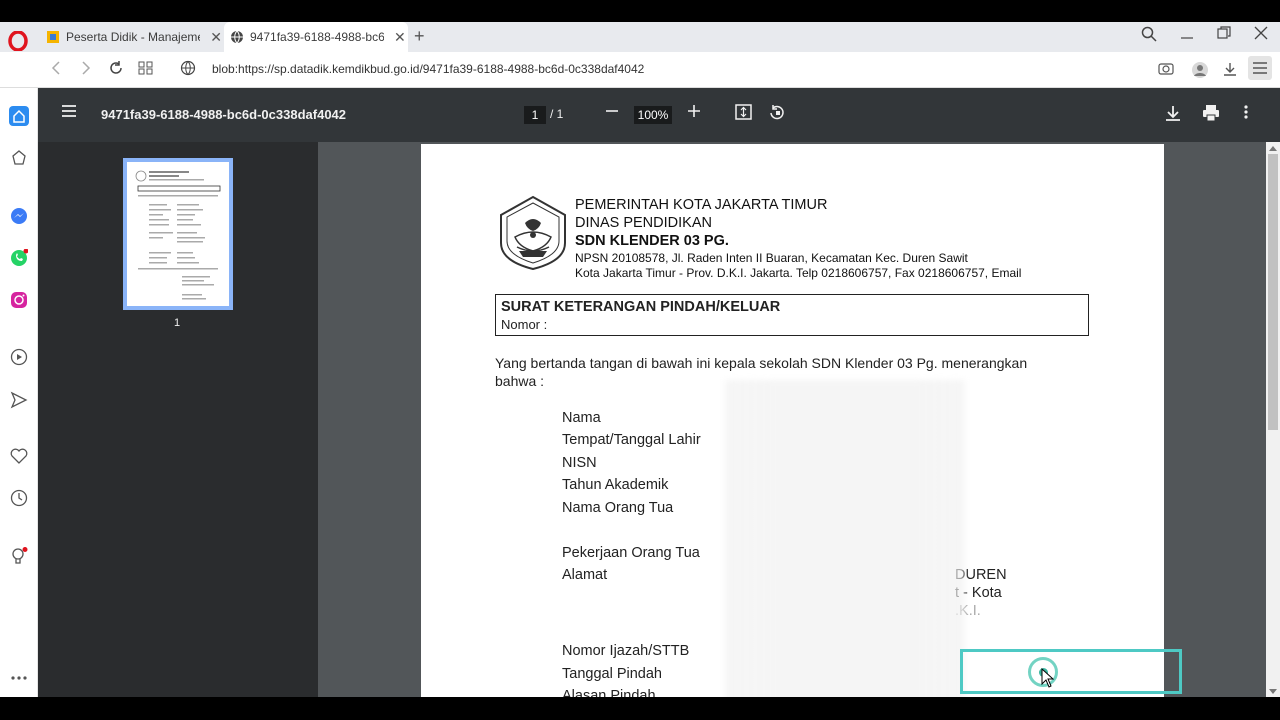  I want to click on click-highlight-box, so click(1071, 671).